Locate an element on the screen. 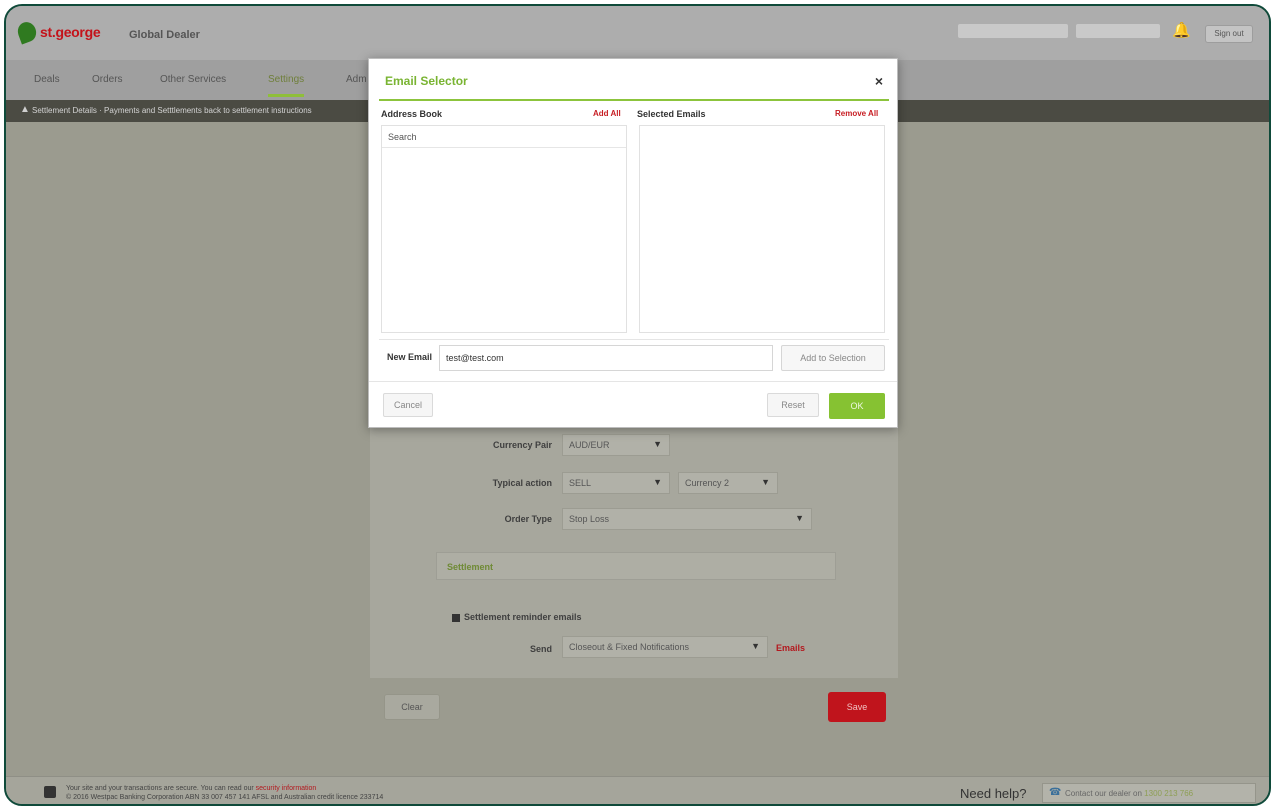  add-to-selection-button: Add to Selection is located at coordinates (833, 358).